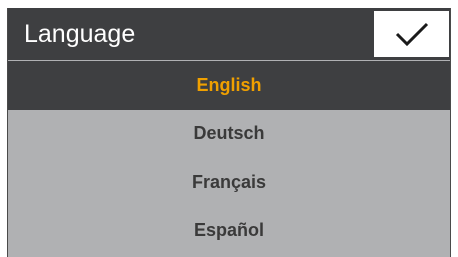  I want to click on checkmark-icon, so click(411, 34).